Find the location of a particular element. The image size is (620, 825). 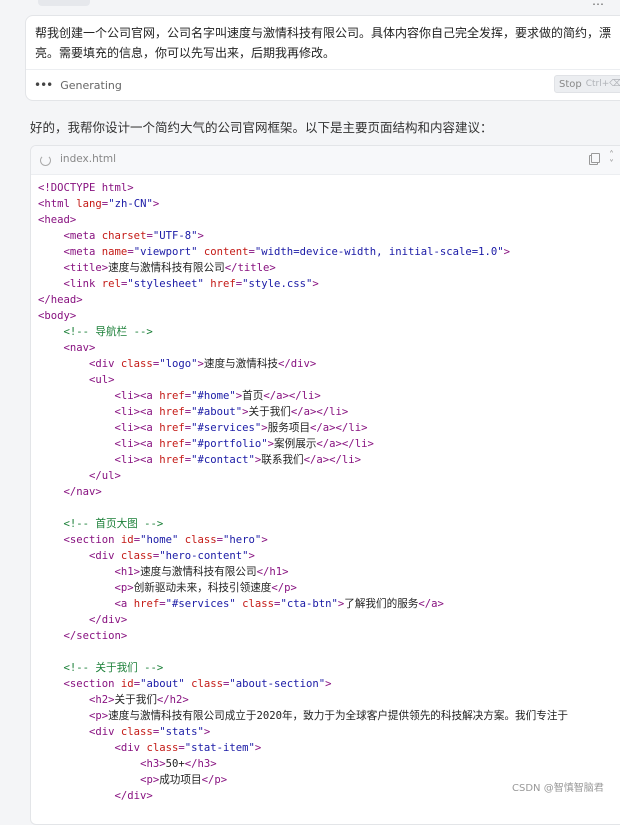

code-token: <h2> is located at coordinates (102, 700).